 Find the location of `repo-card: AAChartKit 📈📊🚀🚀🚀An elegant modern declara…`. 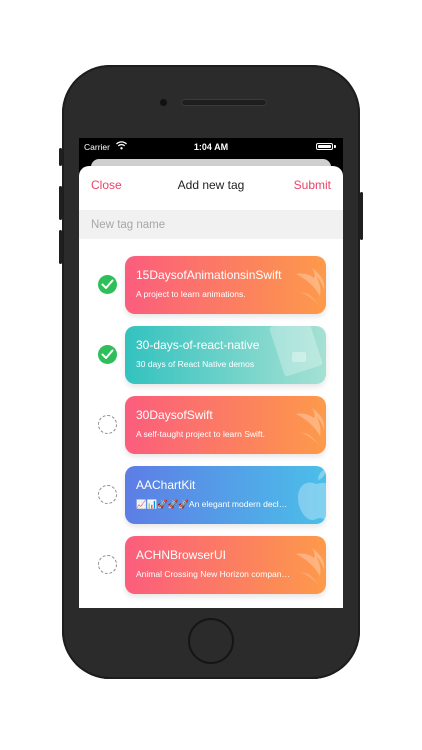

repo-card: AAChartKit 📈📊🚀🚀🚀An elegant modern declara… is located at coordinates (225, 495).